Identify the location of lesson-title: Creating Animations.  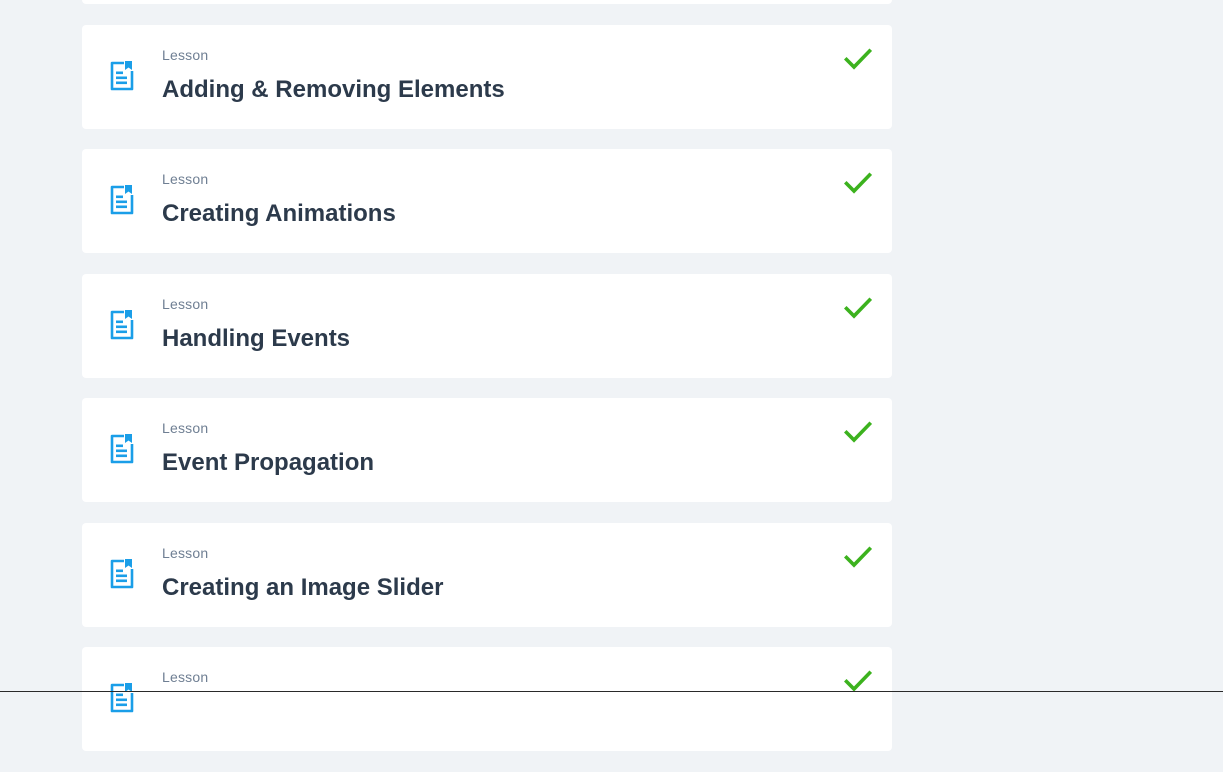
(279, 214).